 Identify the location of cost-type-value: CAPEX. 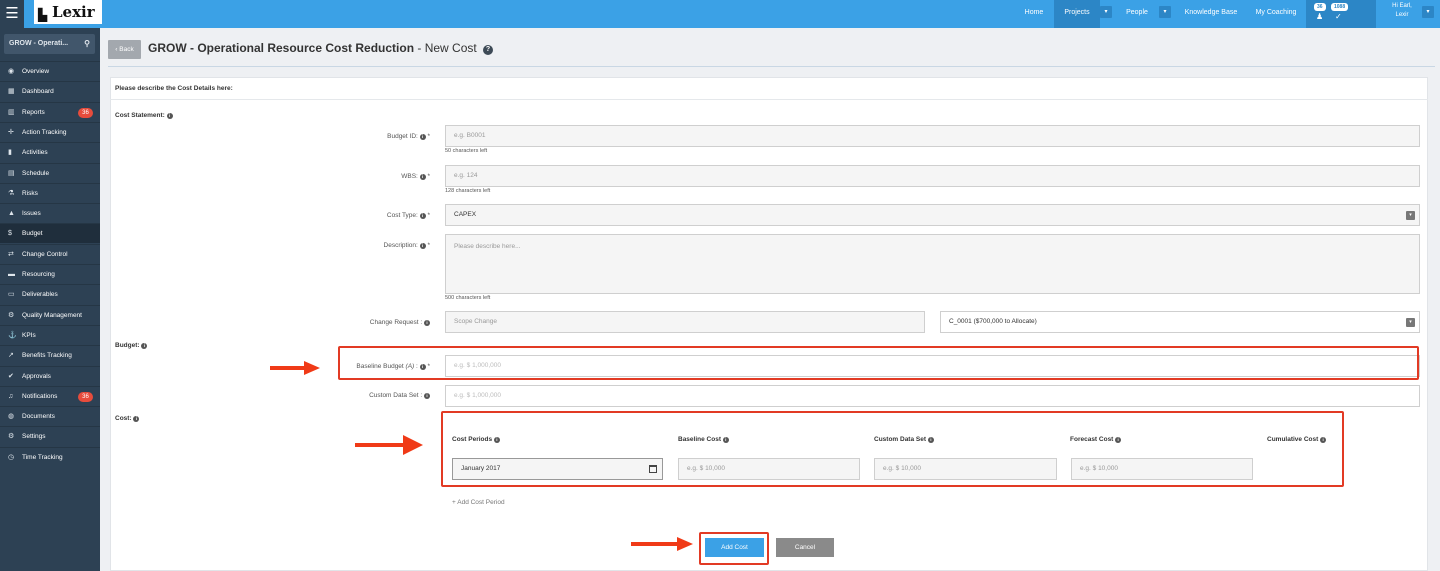
(465, 214).